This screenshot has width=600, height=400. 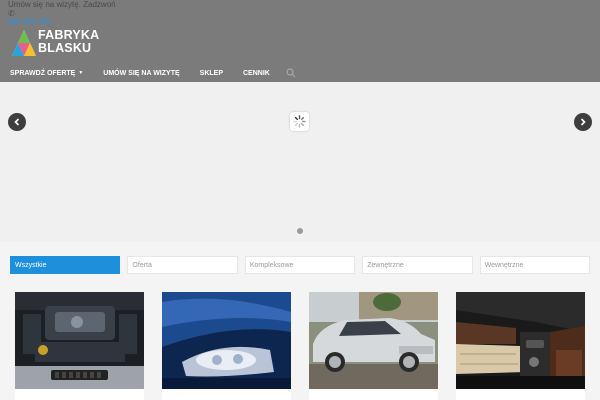 I want to click on slider-prev-button, so click(x=17, y=122).